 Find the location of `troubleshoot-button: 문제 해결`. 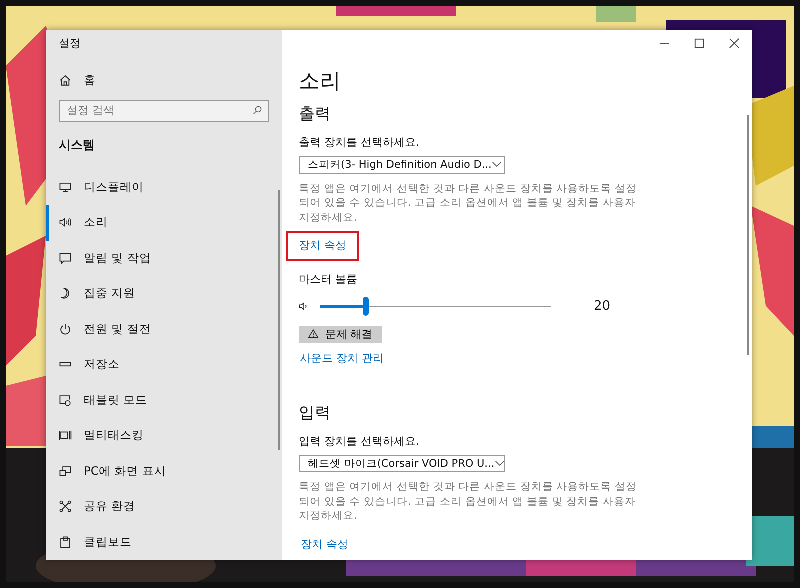

troubleshoot-button: 문제 해결 is located at coordinates (340, 334).